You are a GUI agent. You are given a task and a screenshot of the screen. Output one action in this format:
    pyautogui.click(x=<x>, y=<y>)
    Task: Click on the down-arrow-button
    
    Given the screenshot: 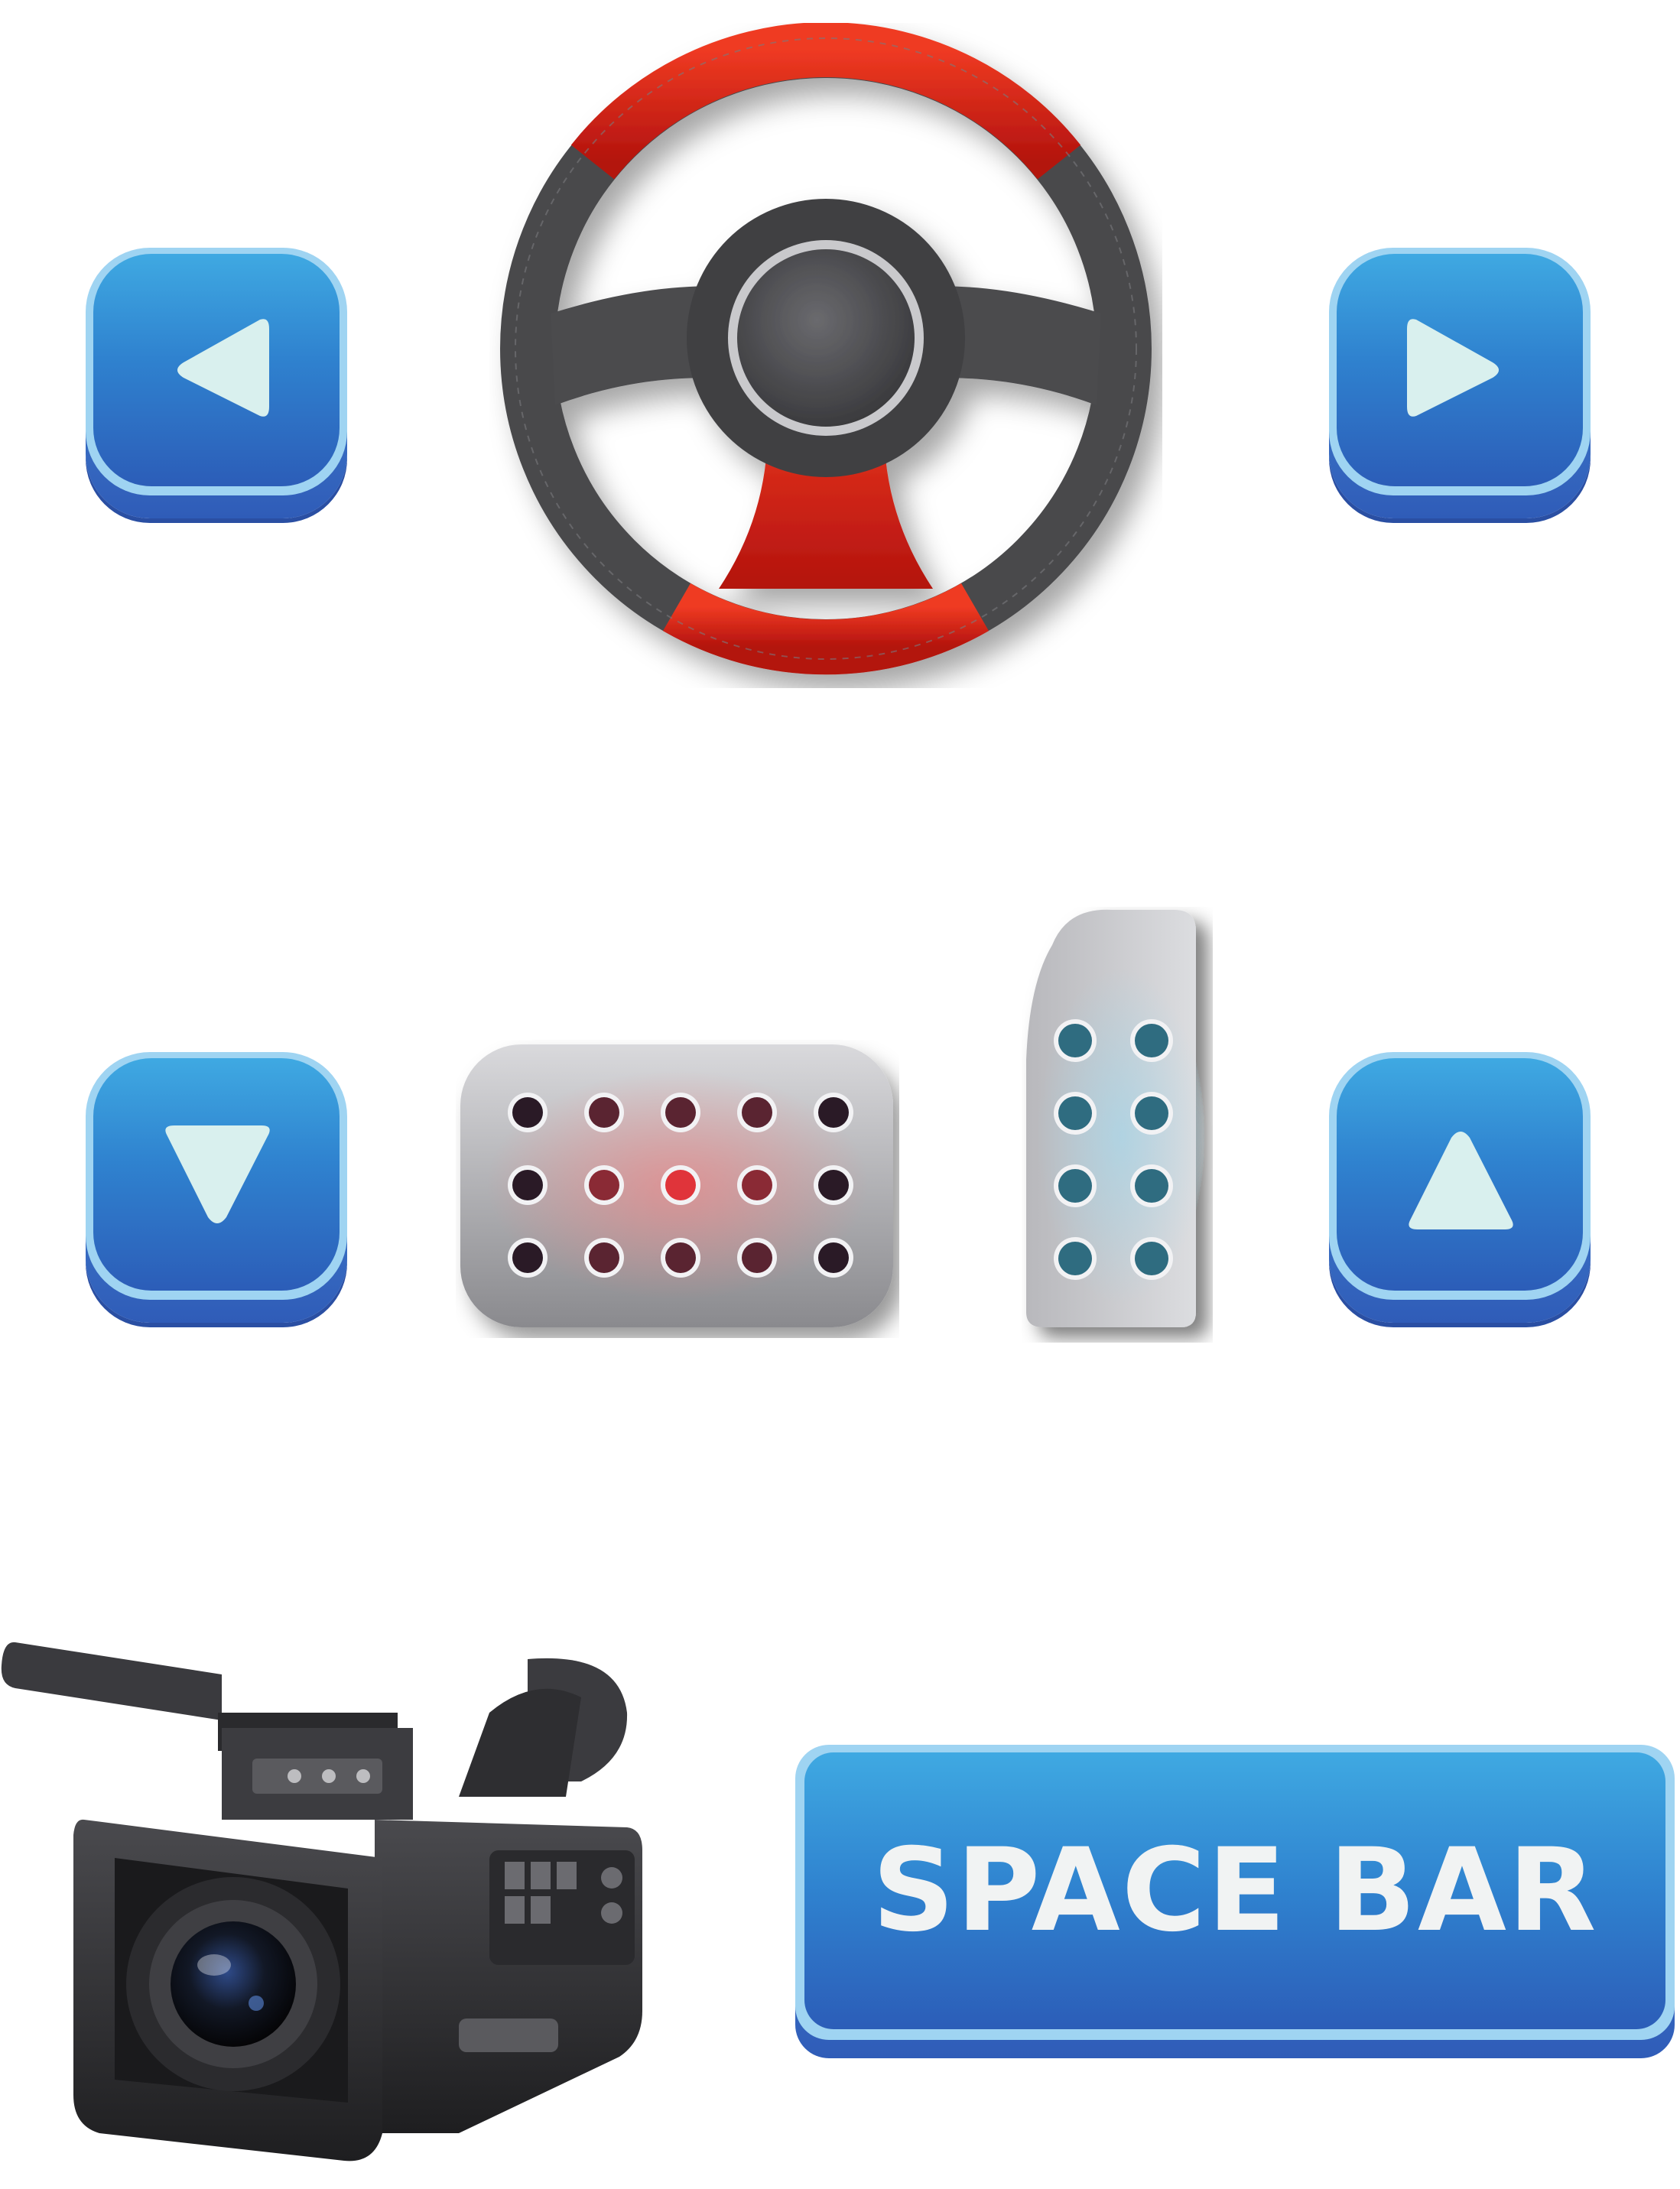 What is the action you would take?
    pyautogui.click(x=216, y=1185)
    